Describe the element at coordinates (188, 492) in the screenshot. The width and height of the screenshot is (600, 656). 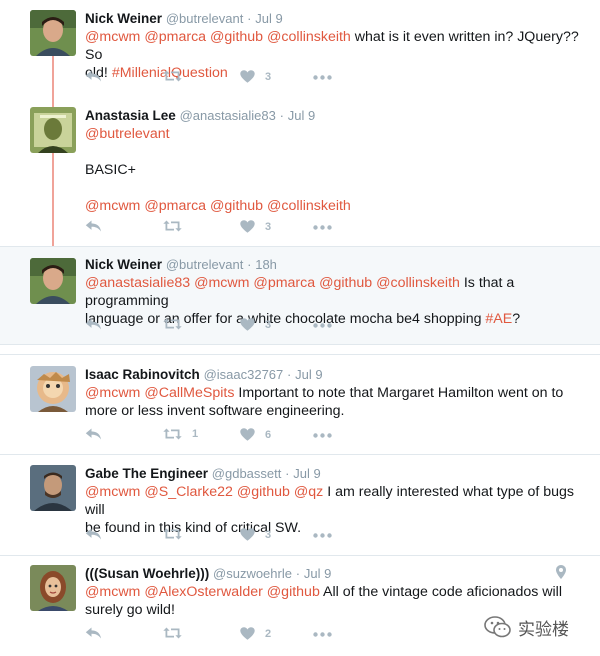
I see `mention-link: @S_Clarke22` at that location.